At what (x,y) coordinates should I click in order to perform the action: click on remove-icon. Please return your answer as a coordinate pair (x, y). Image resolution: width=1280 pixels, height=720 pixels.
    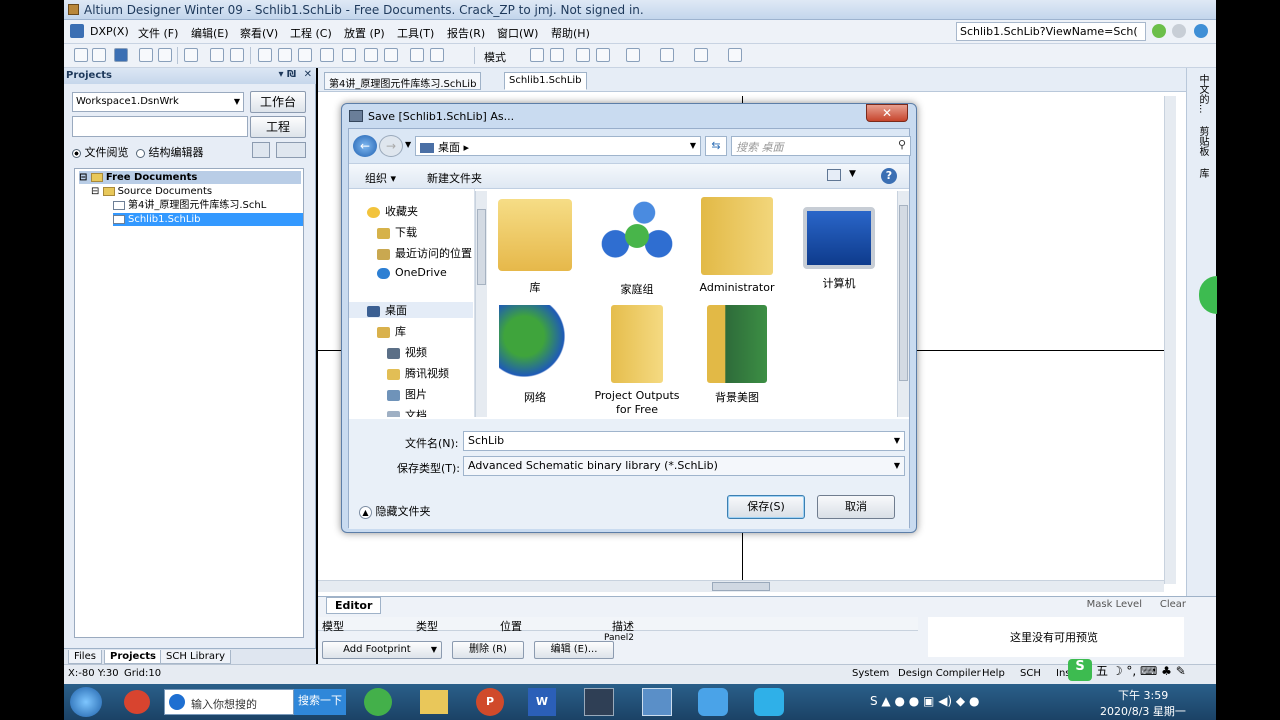
    Looking at the image, I should click on (557, 55).